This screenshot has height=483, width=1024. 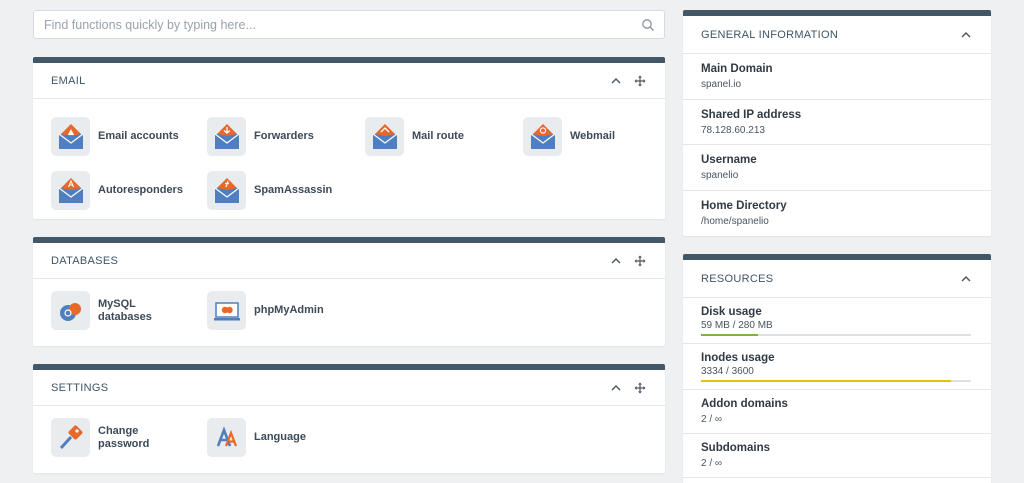 I want to click on email-accounts-tile: ▲ Email accounts, so click(x=119, y=136).